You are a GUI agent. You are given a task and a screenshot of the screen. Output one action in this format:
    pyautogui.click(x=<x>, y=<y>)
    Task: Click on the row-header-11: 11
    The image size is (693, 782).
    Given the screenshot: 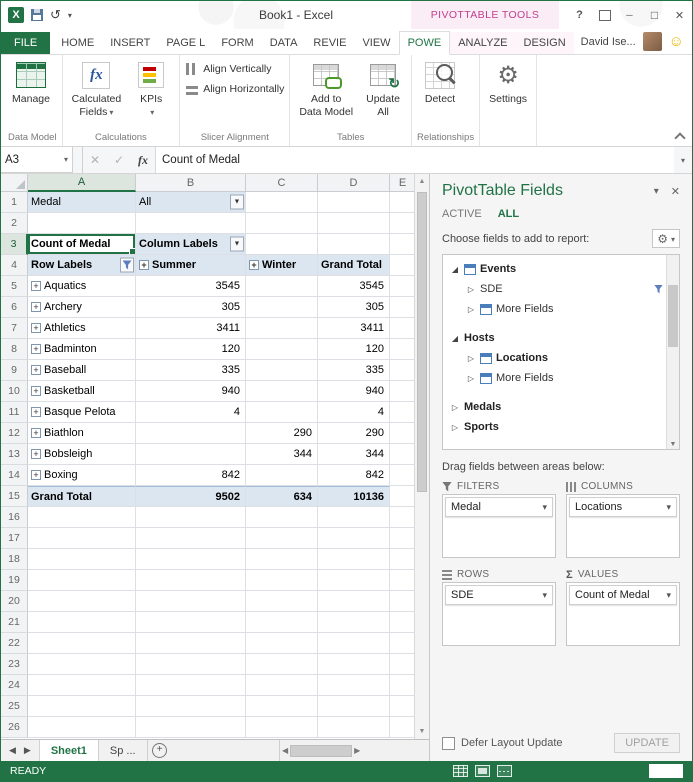 What is the action you would take?
    pyautogui.click(x=14, y=412)
    